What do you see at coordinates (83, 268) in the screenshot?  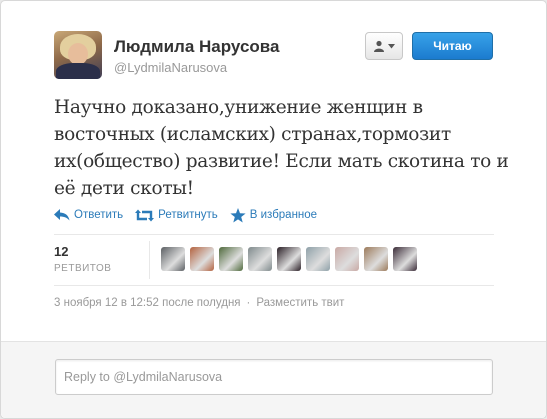 I see `retweet-caption: РЕТВИТОВ` at bounding box center [83, 268].